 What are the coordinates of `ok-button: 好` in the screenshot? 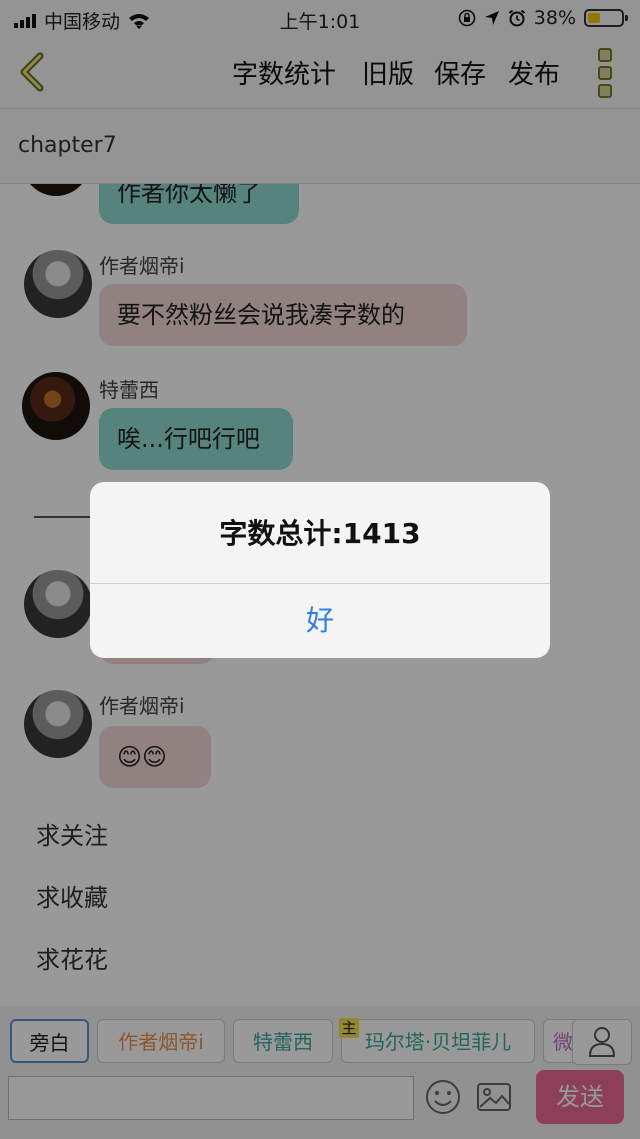 It's located at (320, 621).